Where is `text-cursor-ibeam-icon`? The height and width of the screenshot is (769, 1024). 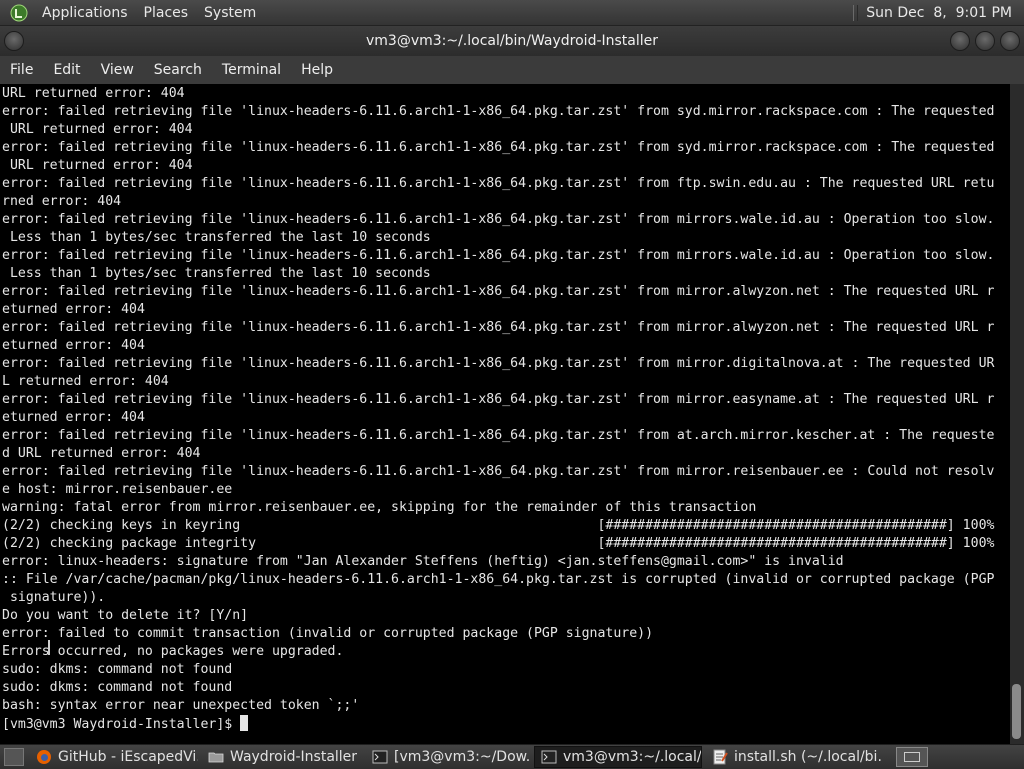 text-cursor-ibeam-icon is located at coordinates (49, 647).